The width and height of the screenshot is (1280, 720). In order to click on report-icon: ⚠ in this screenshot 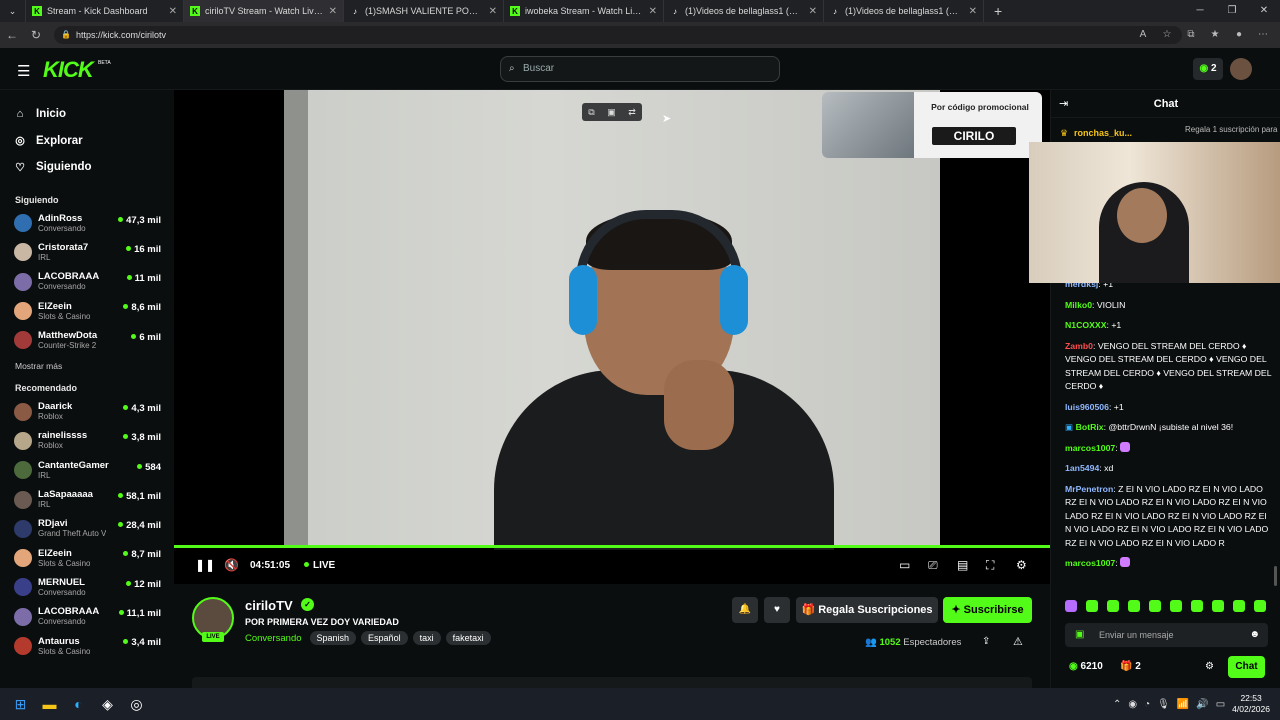, I will do `click(1018, 641)`.